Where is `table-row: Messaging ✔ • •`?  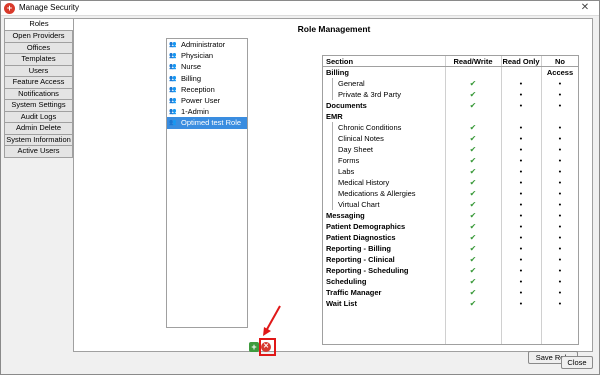 table-row: Messaging ✔ • • is located at coordinates (450, 215).